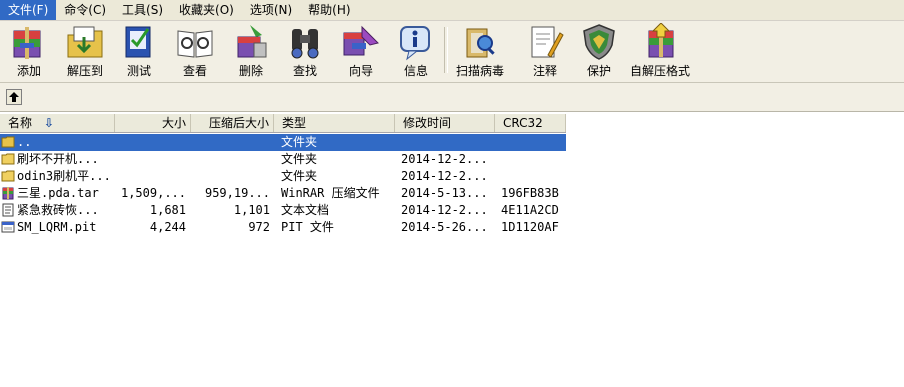 This screenshot has height=387, width=904. I want to click on file-modified, so click(447, 142).